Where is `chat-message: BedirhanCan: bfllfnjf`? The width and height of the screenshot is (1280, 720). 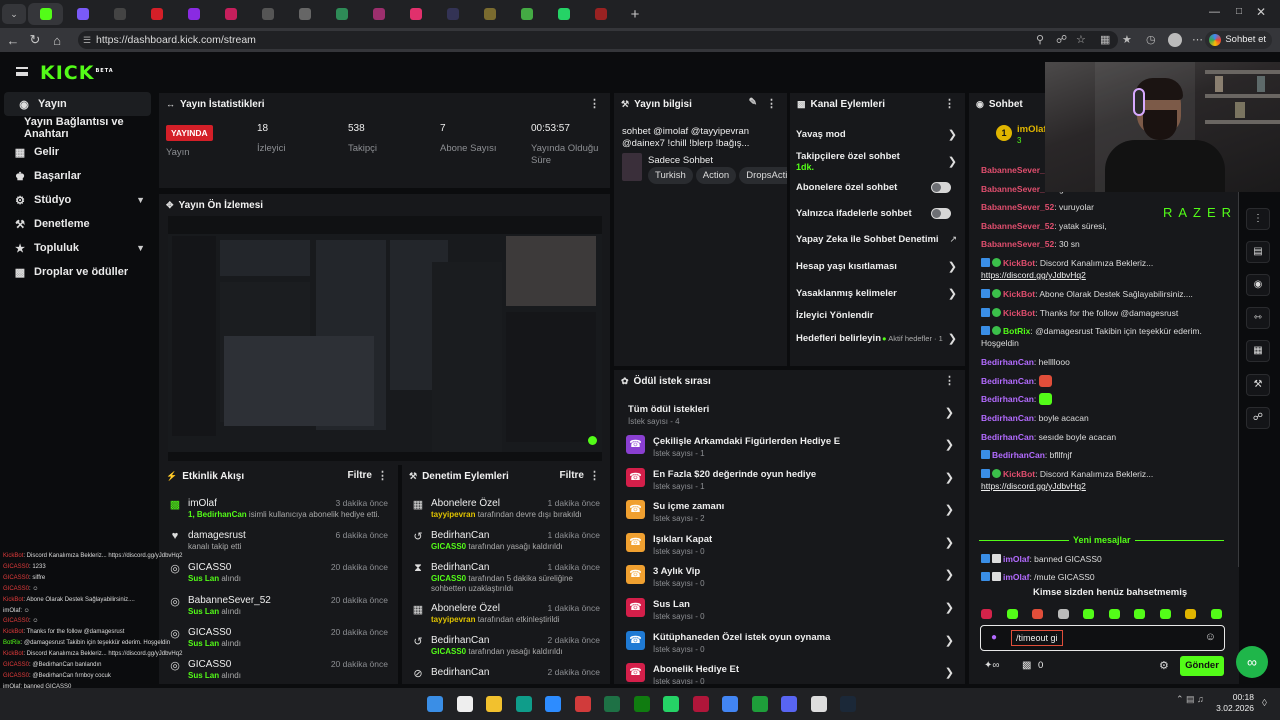
chat-message: BedirhanCan: bfllfnjf is located at coordinates (1026, 455).